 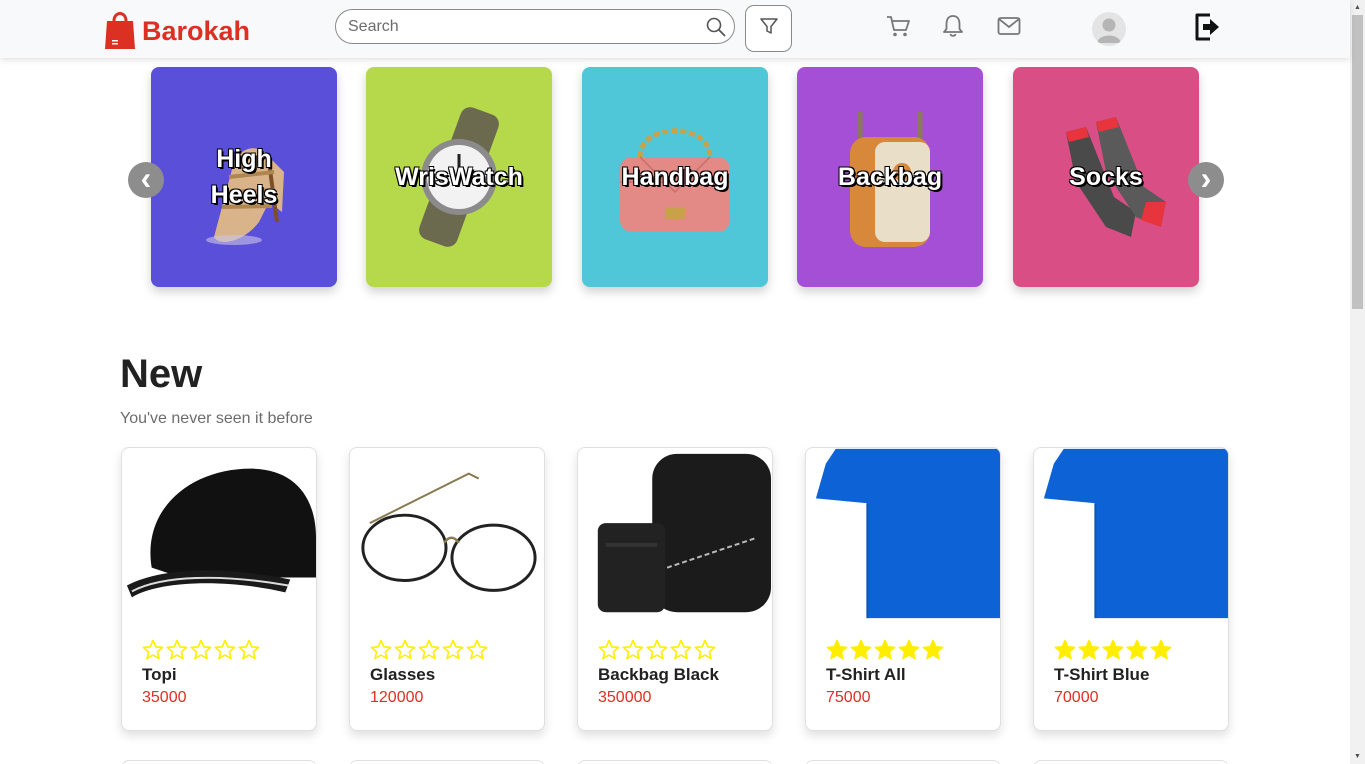 What do you see at coordinates (903, 533) in the screenshot?
I see `tshirt-all-image` at bounding box center [903, 533].